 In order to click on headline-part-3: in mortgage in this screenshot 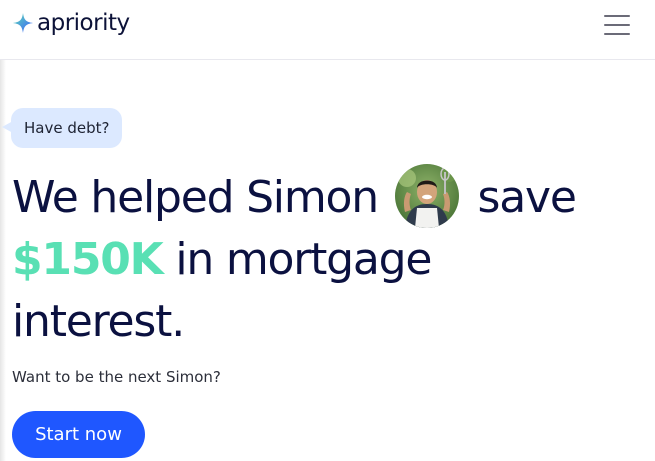, I will do `click(303, 259)`.